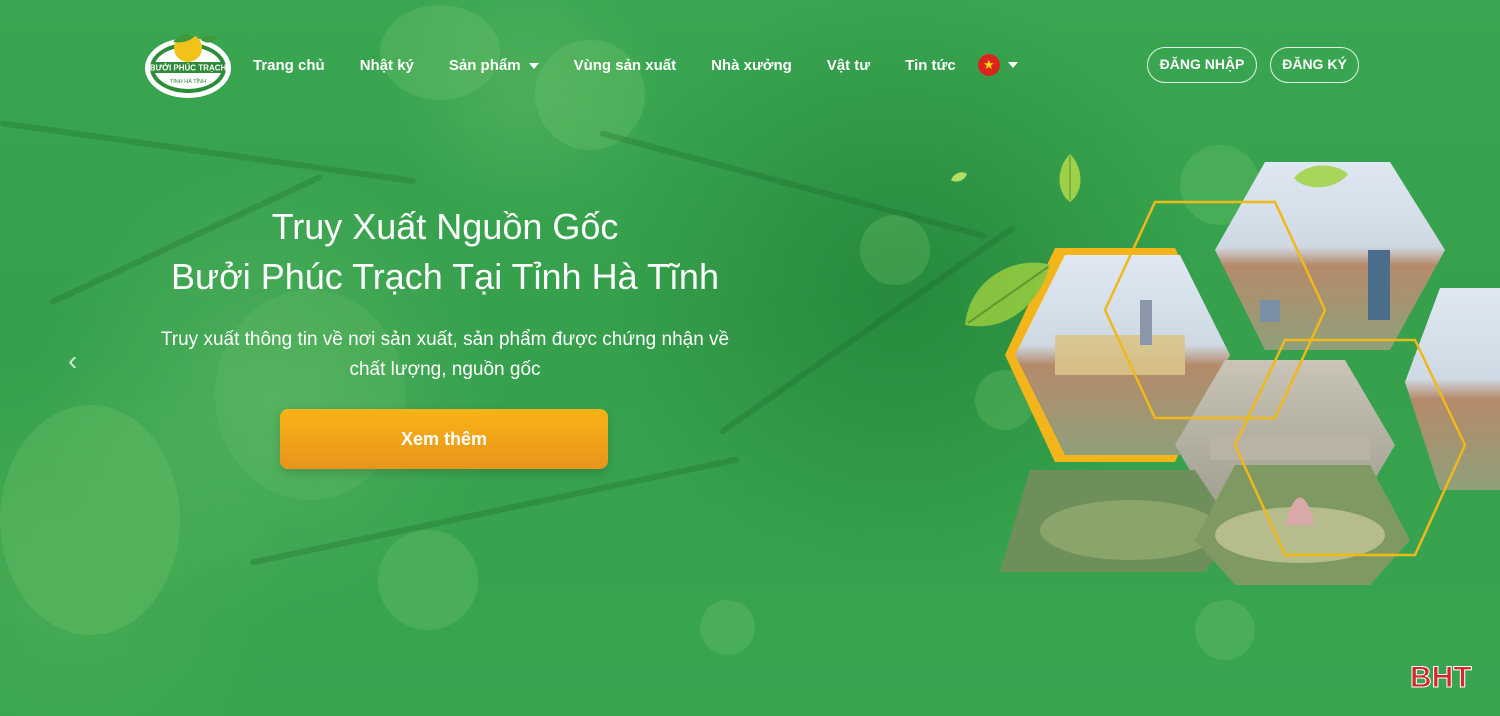 The height and width of the screenshot is (716, 1500). What do you see at coordinates (72, 361) in the screenshot?
I see `chevron-left-icon: ‹` at bounding box center [72, 361].